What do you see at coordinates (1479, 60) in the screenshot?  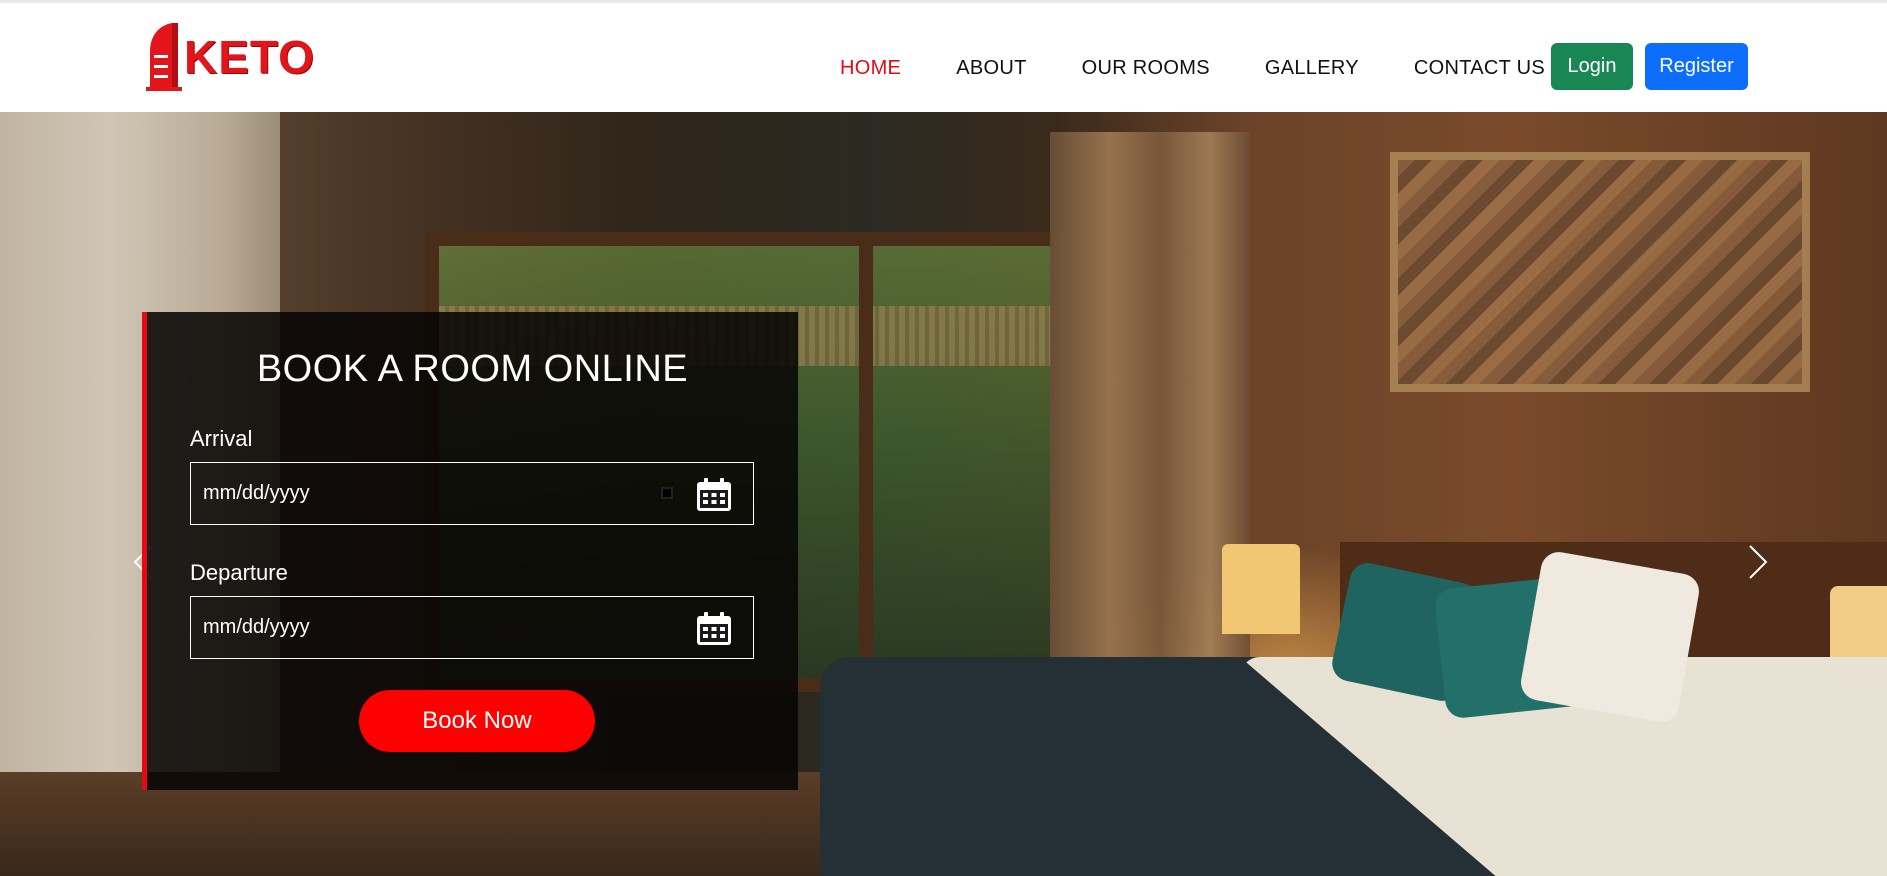 I see `nav-item-contact-us: CONTACT US` at bounding box center [1479, 60].